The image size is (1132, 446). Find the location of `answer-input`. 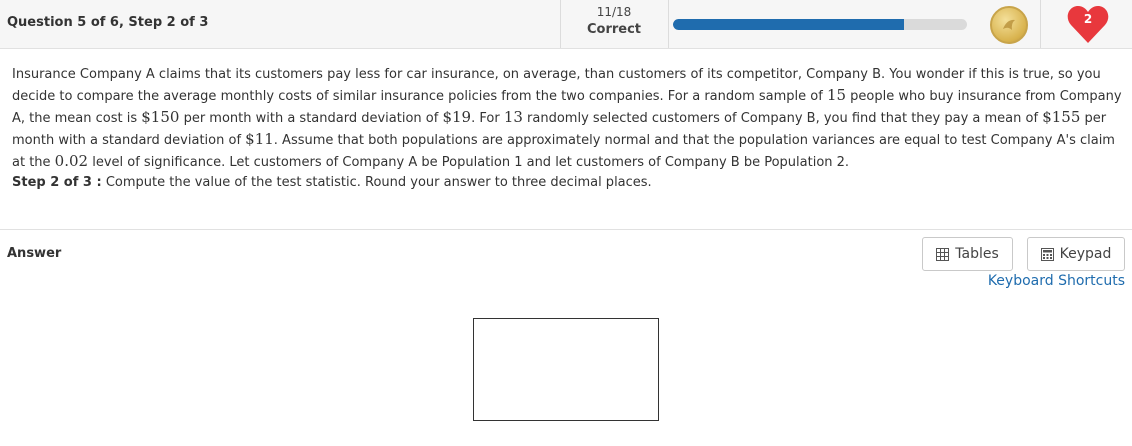

answer-input is located at coordinates (566, 369).